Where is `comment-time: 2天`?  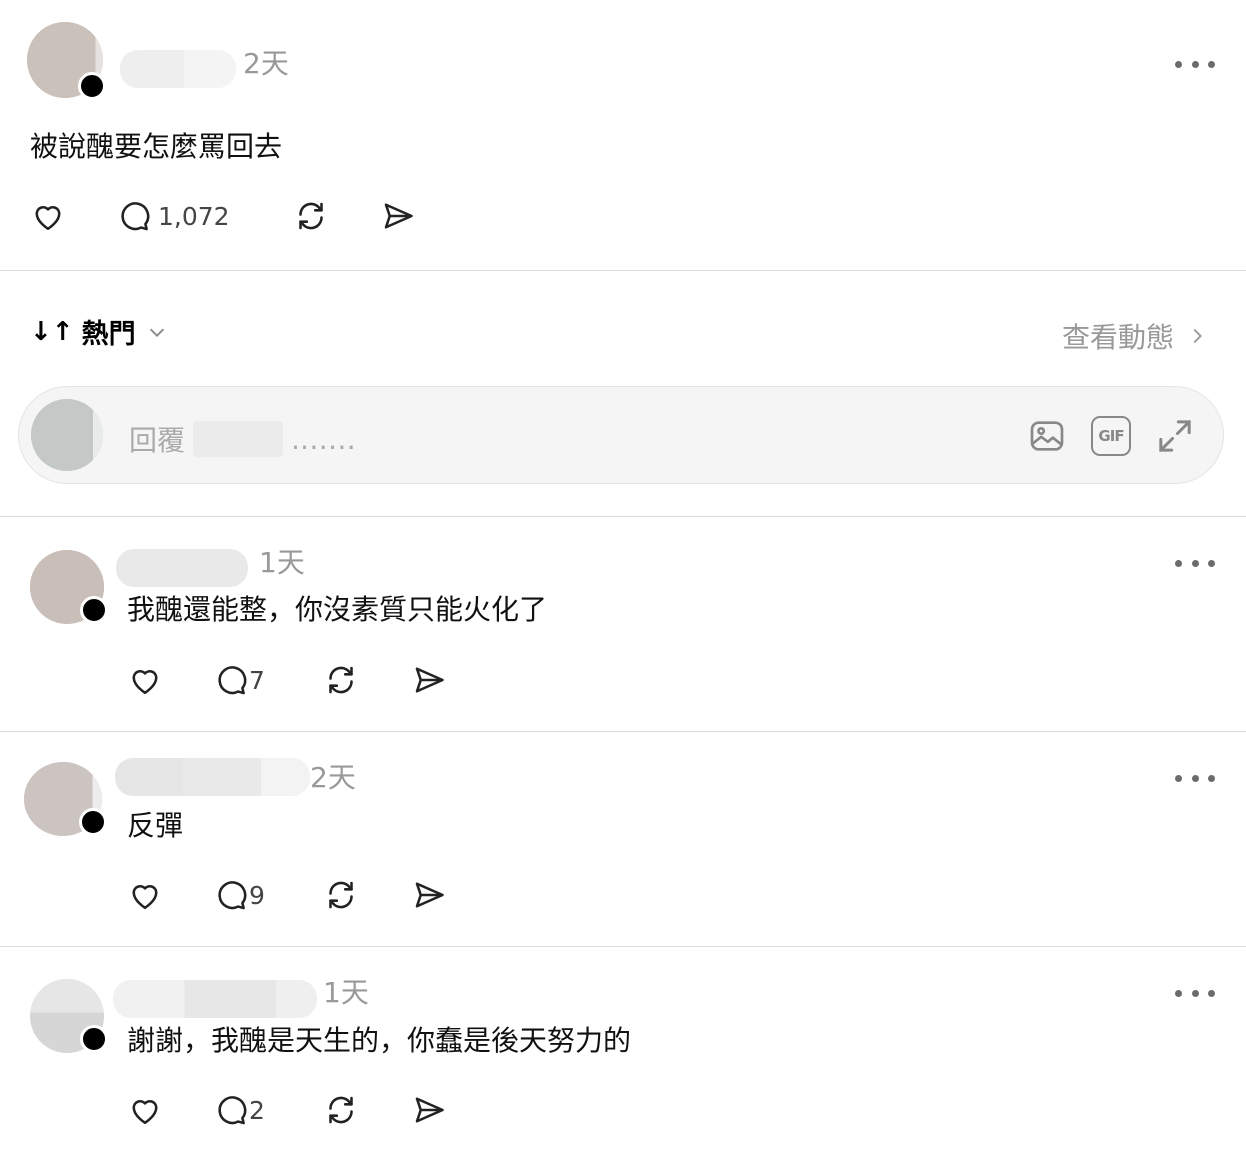 comment-time: 2天 is located at coordinates (333, 777).